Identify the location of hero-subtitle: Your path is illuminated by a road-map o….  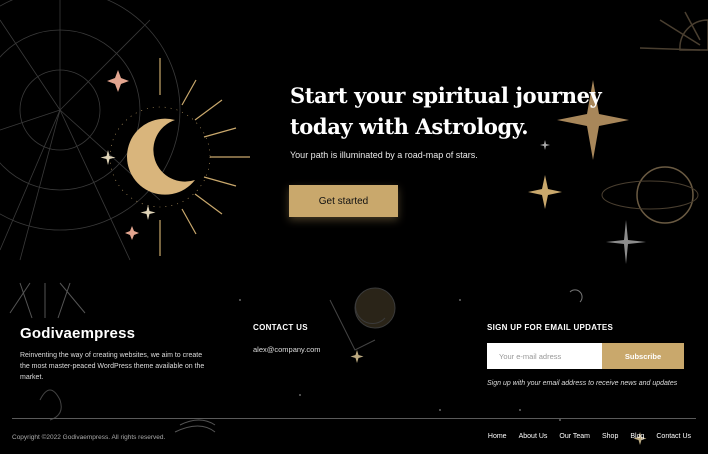
(384, 155).